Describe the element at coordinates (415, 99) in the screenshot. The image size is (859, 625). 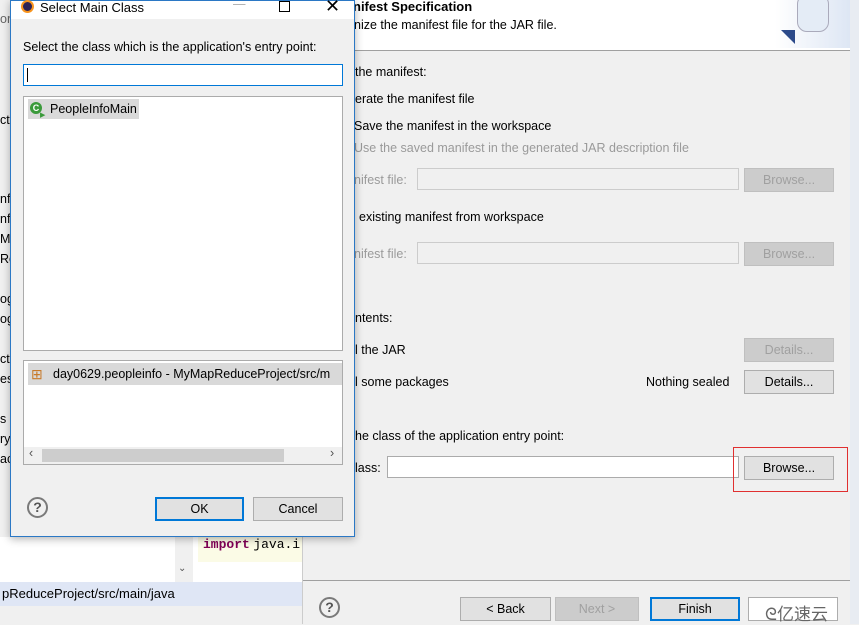
I see `generate-manifest-radio: erate the manifest file` at that location.